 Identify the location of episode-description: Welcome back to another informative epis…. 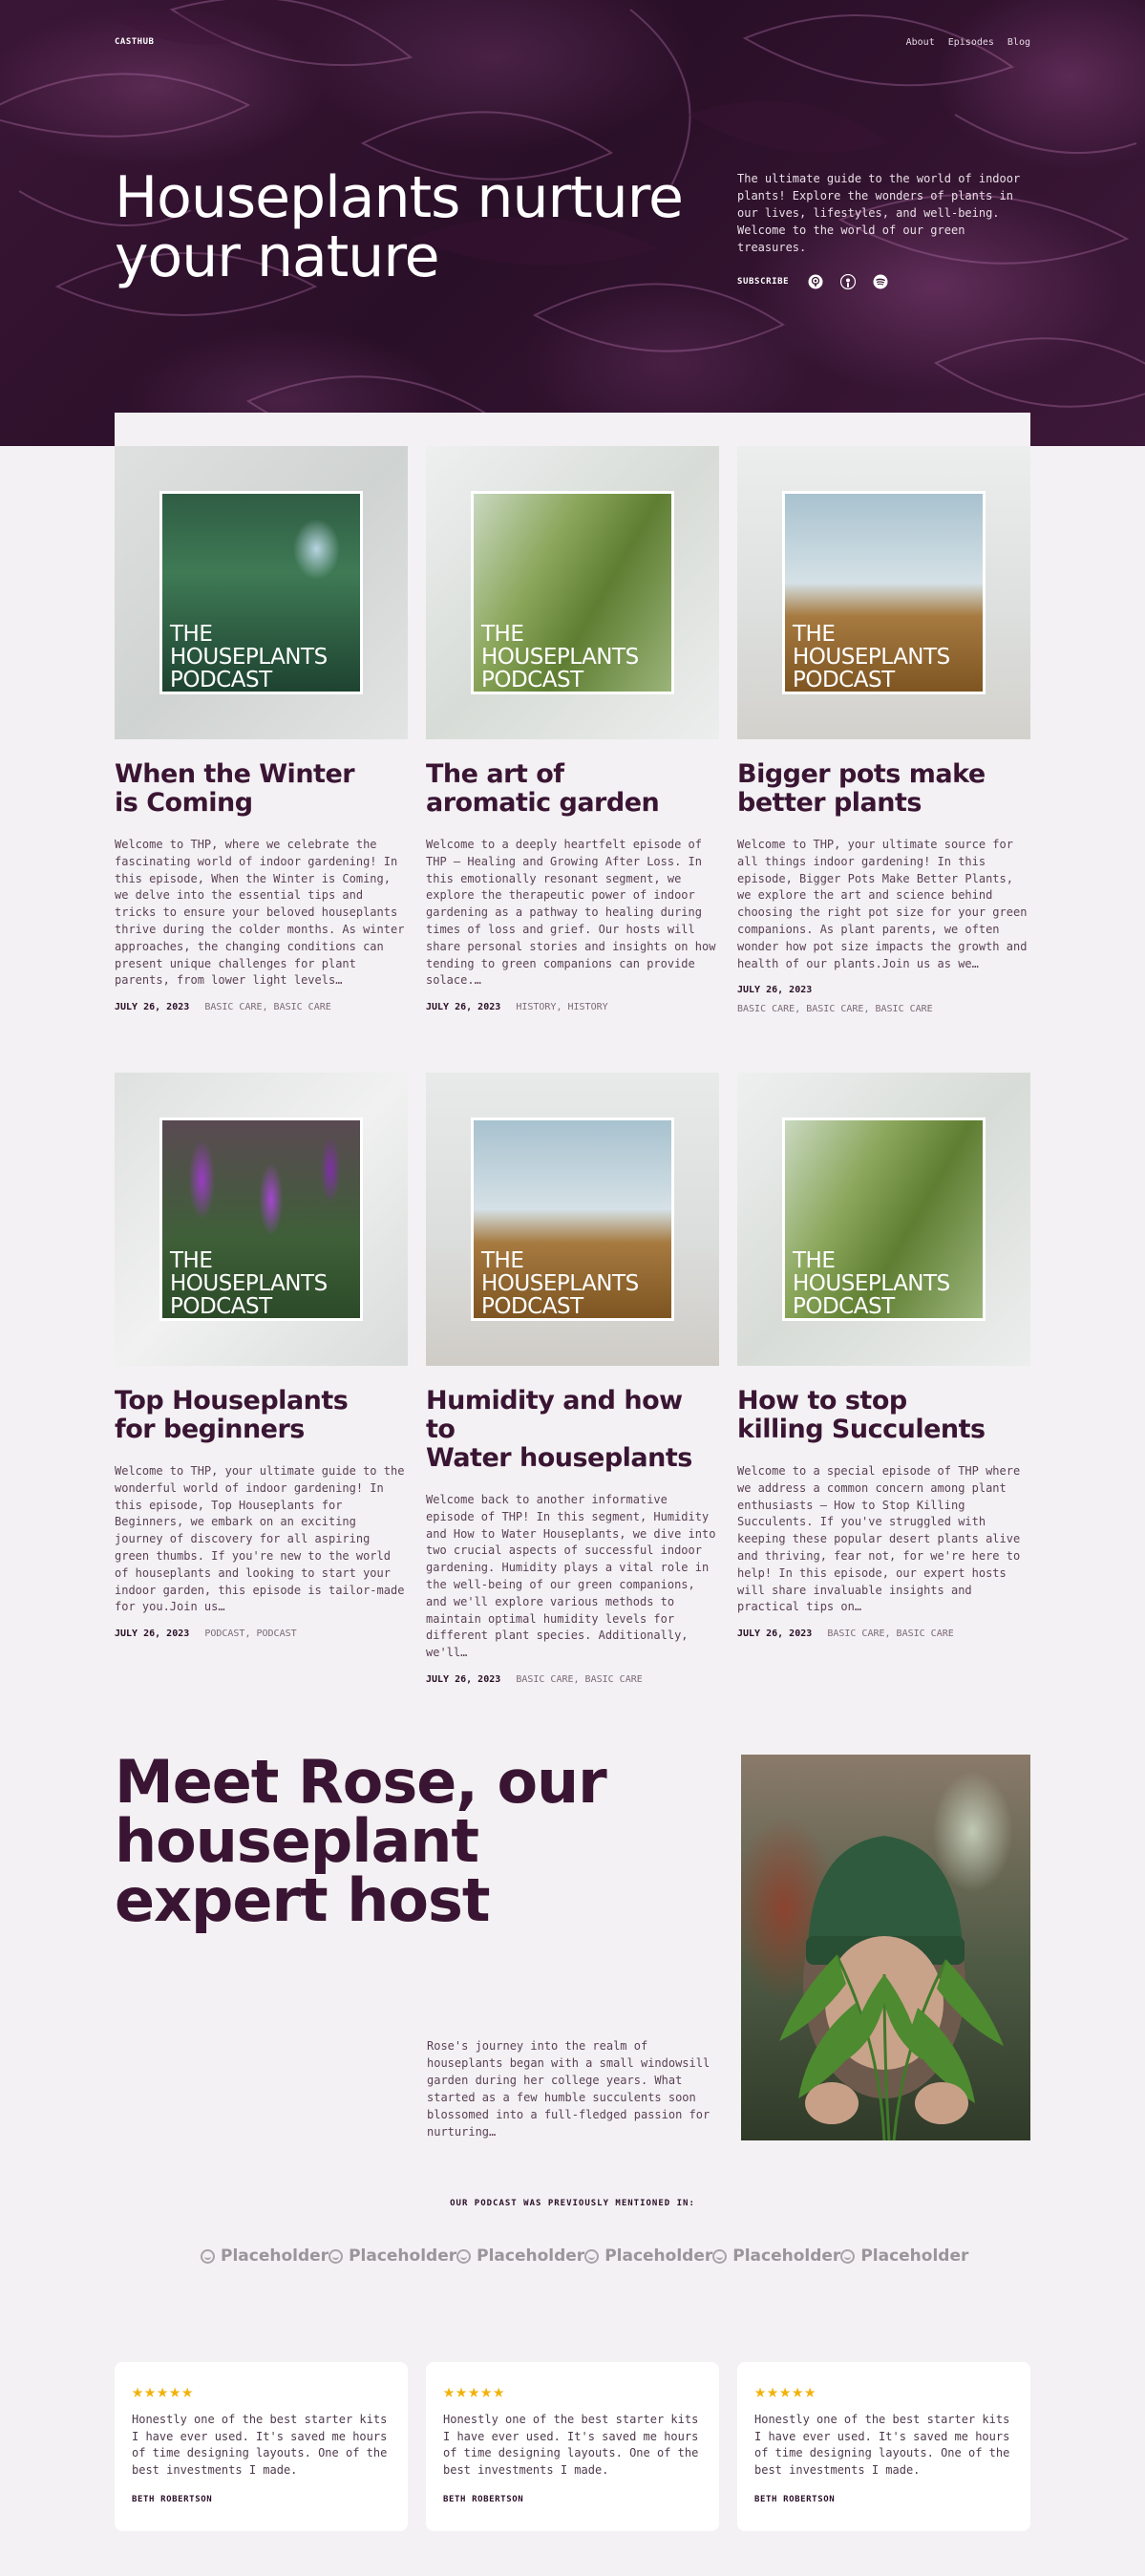
(571, 1577).